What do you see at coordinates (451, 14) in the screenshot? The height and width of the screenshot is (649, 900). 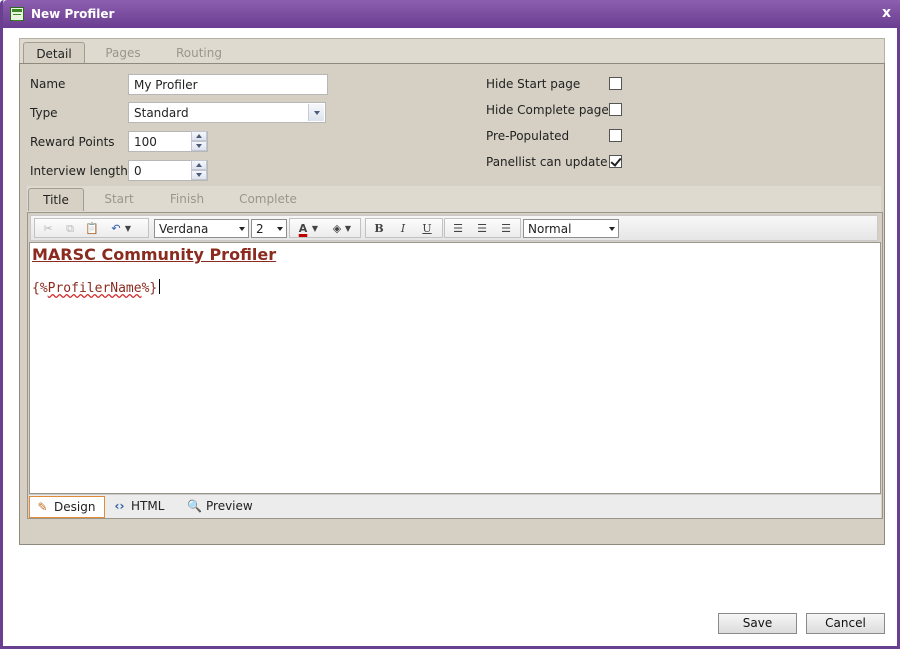 I see `title-bar: New Profiler x` at bounding box center [451, 14].